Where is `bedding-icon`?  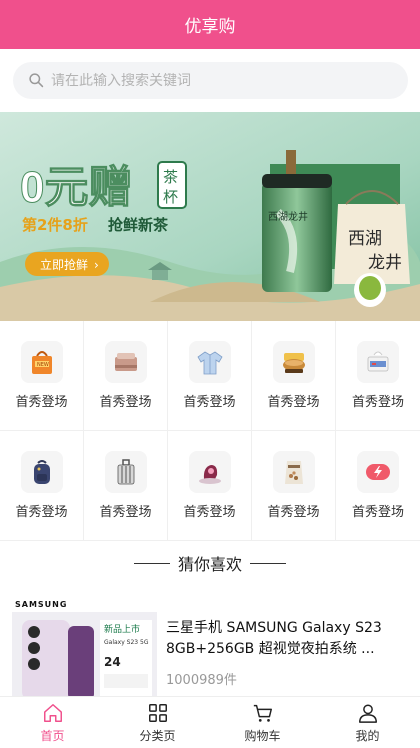 bedding-icon is located at coordinates (125, 362).